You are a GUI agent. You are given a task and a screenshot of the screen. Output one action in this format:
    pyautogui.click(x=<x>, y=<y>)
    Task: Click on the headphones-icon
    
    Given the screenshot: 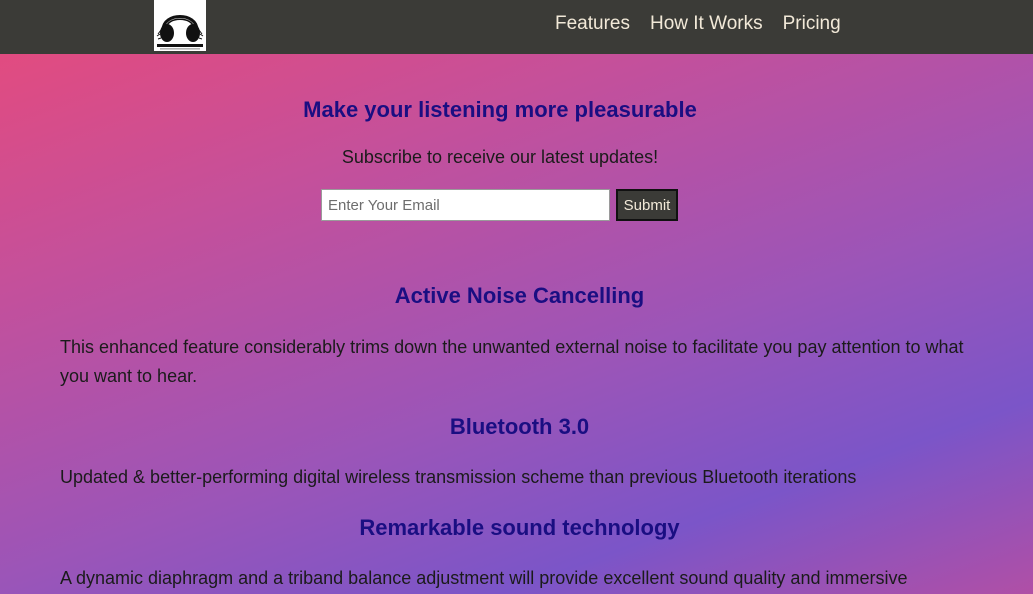 What is the action you would take?
    pyautogui.click(x=180, y=32)
    